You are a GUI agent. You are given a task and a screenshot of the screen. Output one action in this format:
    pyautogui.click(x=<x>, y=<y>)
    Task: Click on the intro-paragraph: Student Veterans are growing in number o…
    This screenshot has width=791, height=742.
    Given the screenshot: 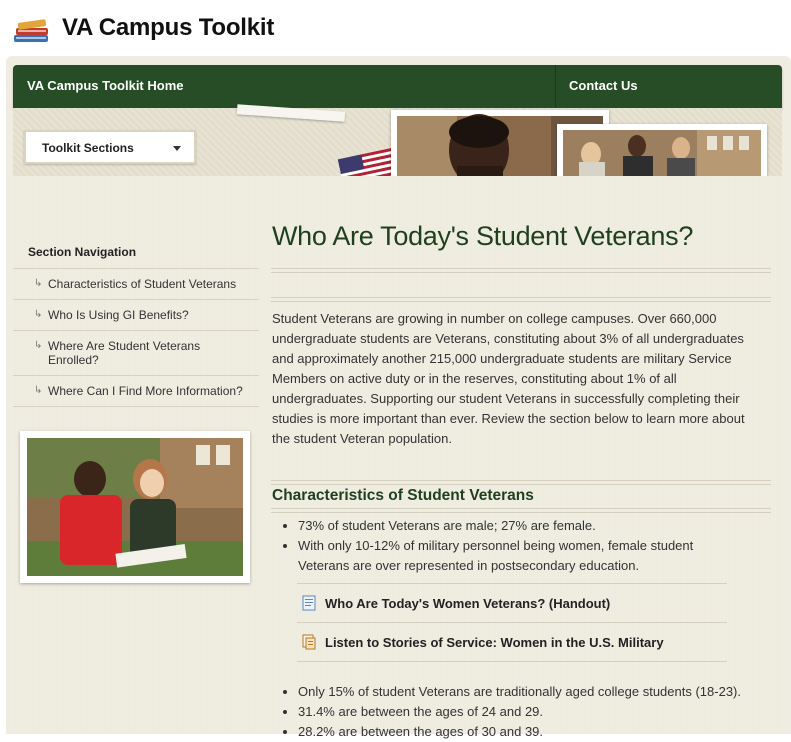 What is the action you would take?
    pyautogui.click(x=508, y=378)
    